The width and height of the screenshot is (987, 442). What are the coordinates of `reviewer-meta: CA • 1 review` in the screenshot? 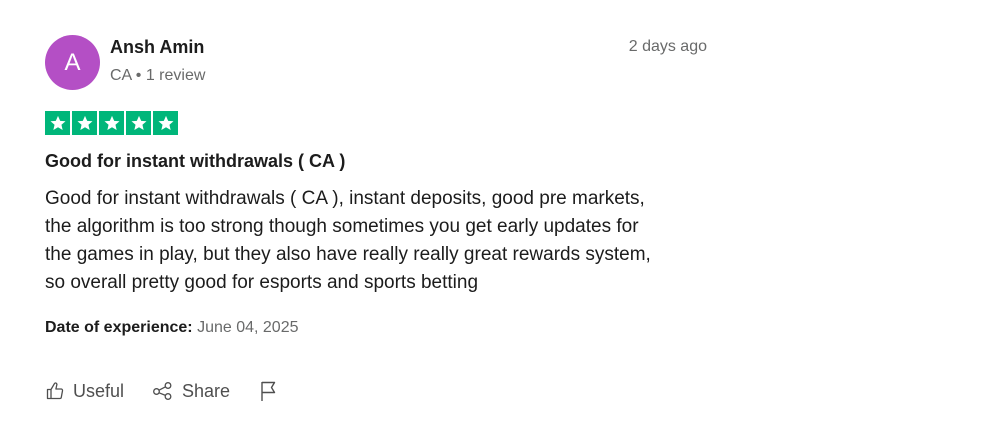 It's located at (158, 75).